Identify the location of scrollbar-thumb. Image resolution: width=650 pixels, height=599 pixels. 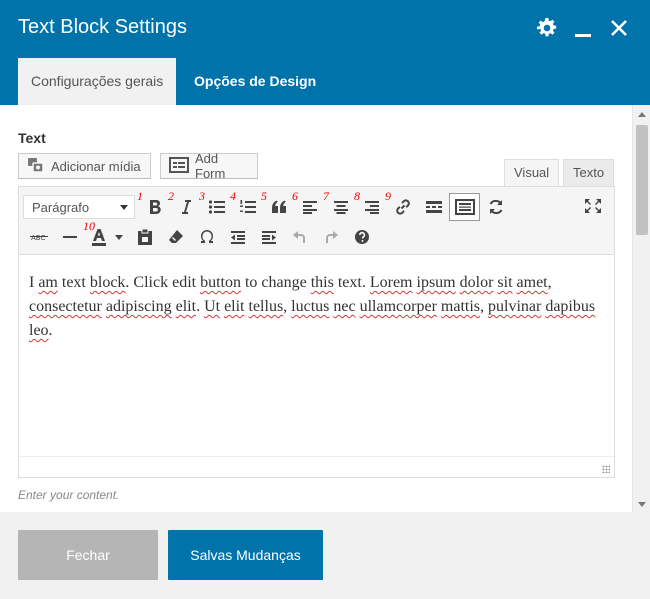
(642, 180).